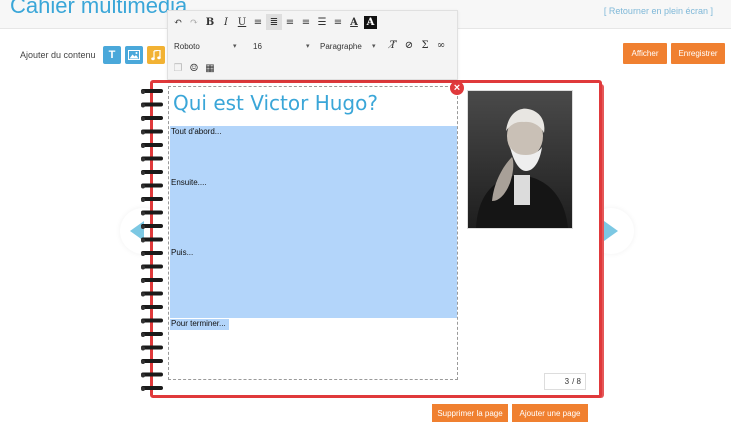 The width and height of the screenshot is (731, 422). What do you see at coordinates (425, 45) in the screenshot?
I see `sigma-icon: Σ` at bounding box center [425, 45].